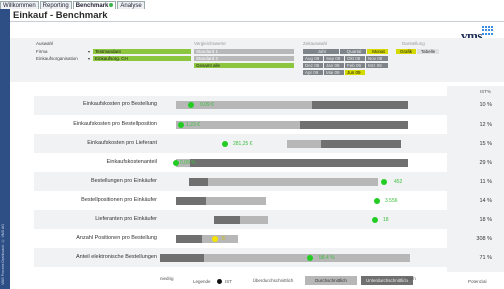 This screenshot has width=504, height=289. Describe the element at coordinates (334, 65) in the screenshot. I see `month-jan09: Jan 09` at that location.